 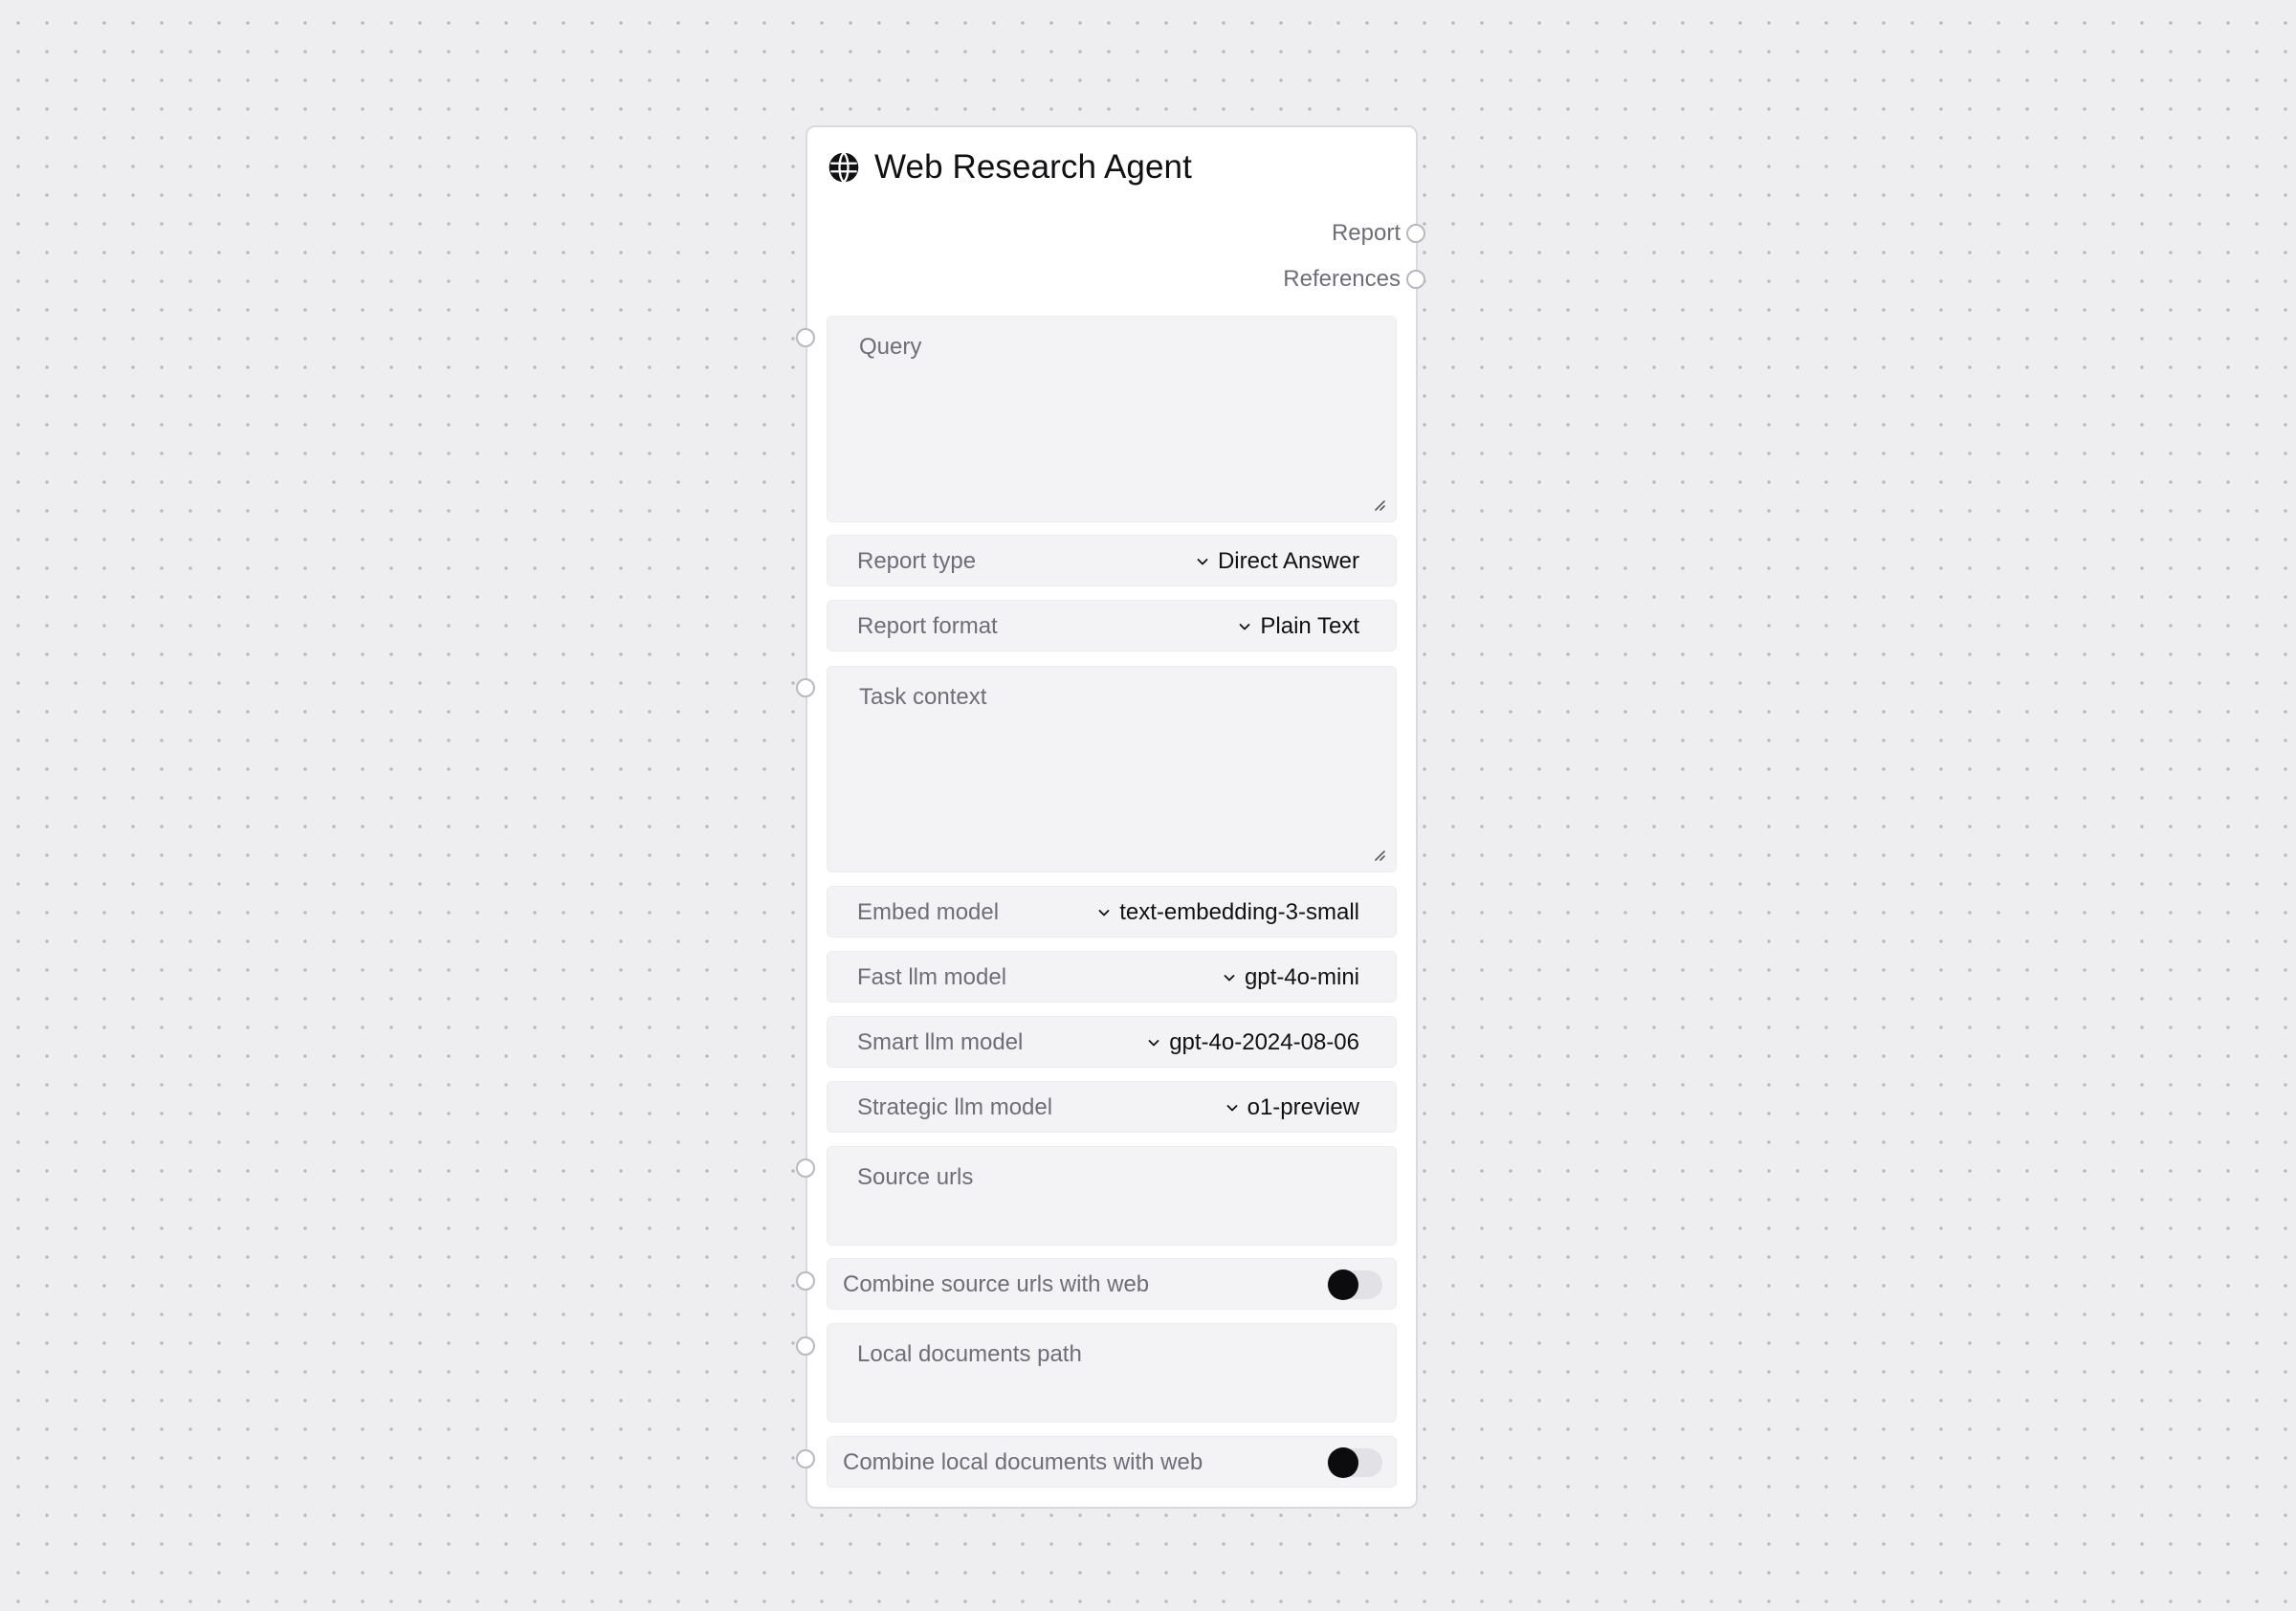 I want to click on query-input-handle, so click(x=806, y=337).